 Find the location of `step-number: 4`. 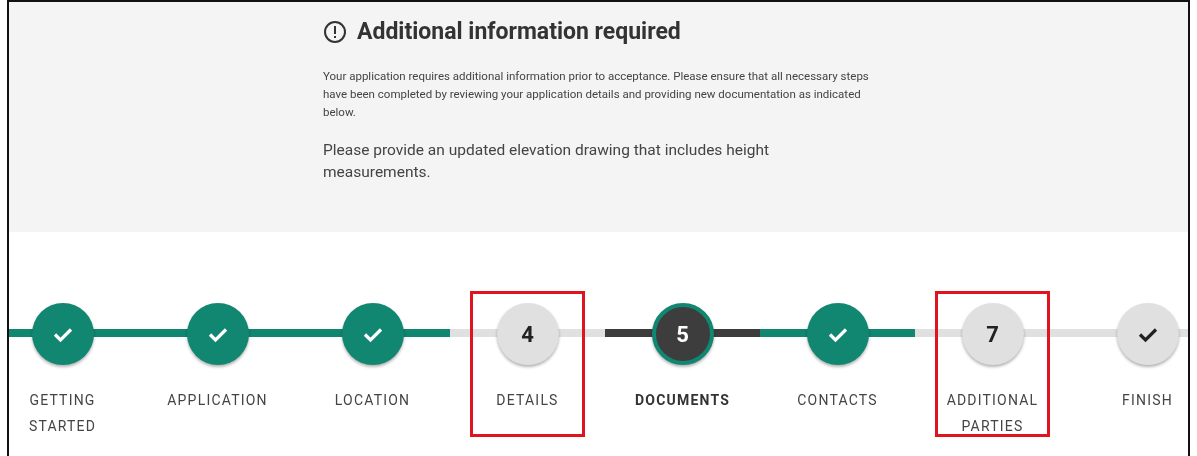

step-number: 4 is located at coordinates (527, 334).